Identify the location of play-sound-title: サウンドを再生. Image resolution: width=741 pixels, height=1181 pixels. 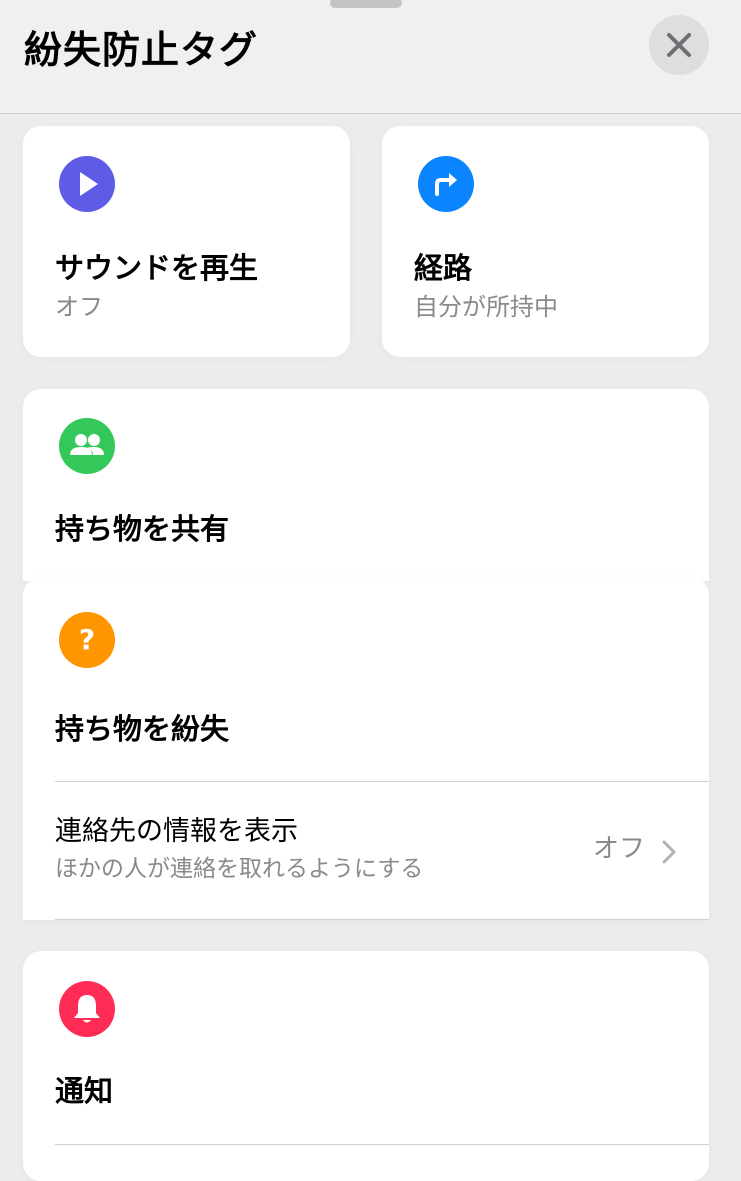
(157, 268).